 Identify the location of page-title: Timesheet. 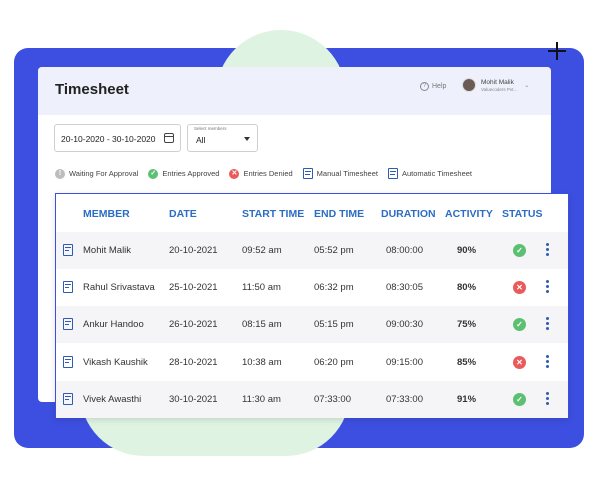
(92, 89).